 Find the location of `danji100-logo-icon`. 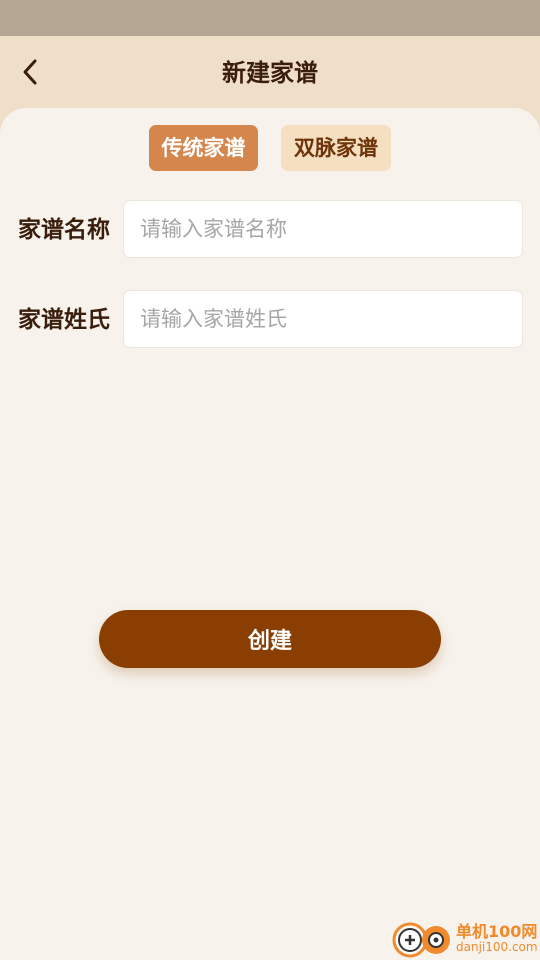

danji100-logo-icon is located at coordinates (421, 940).